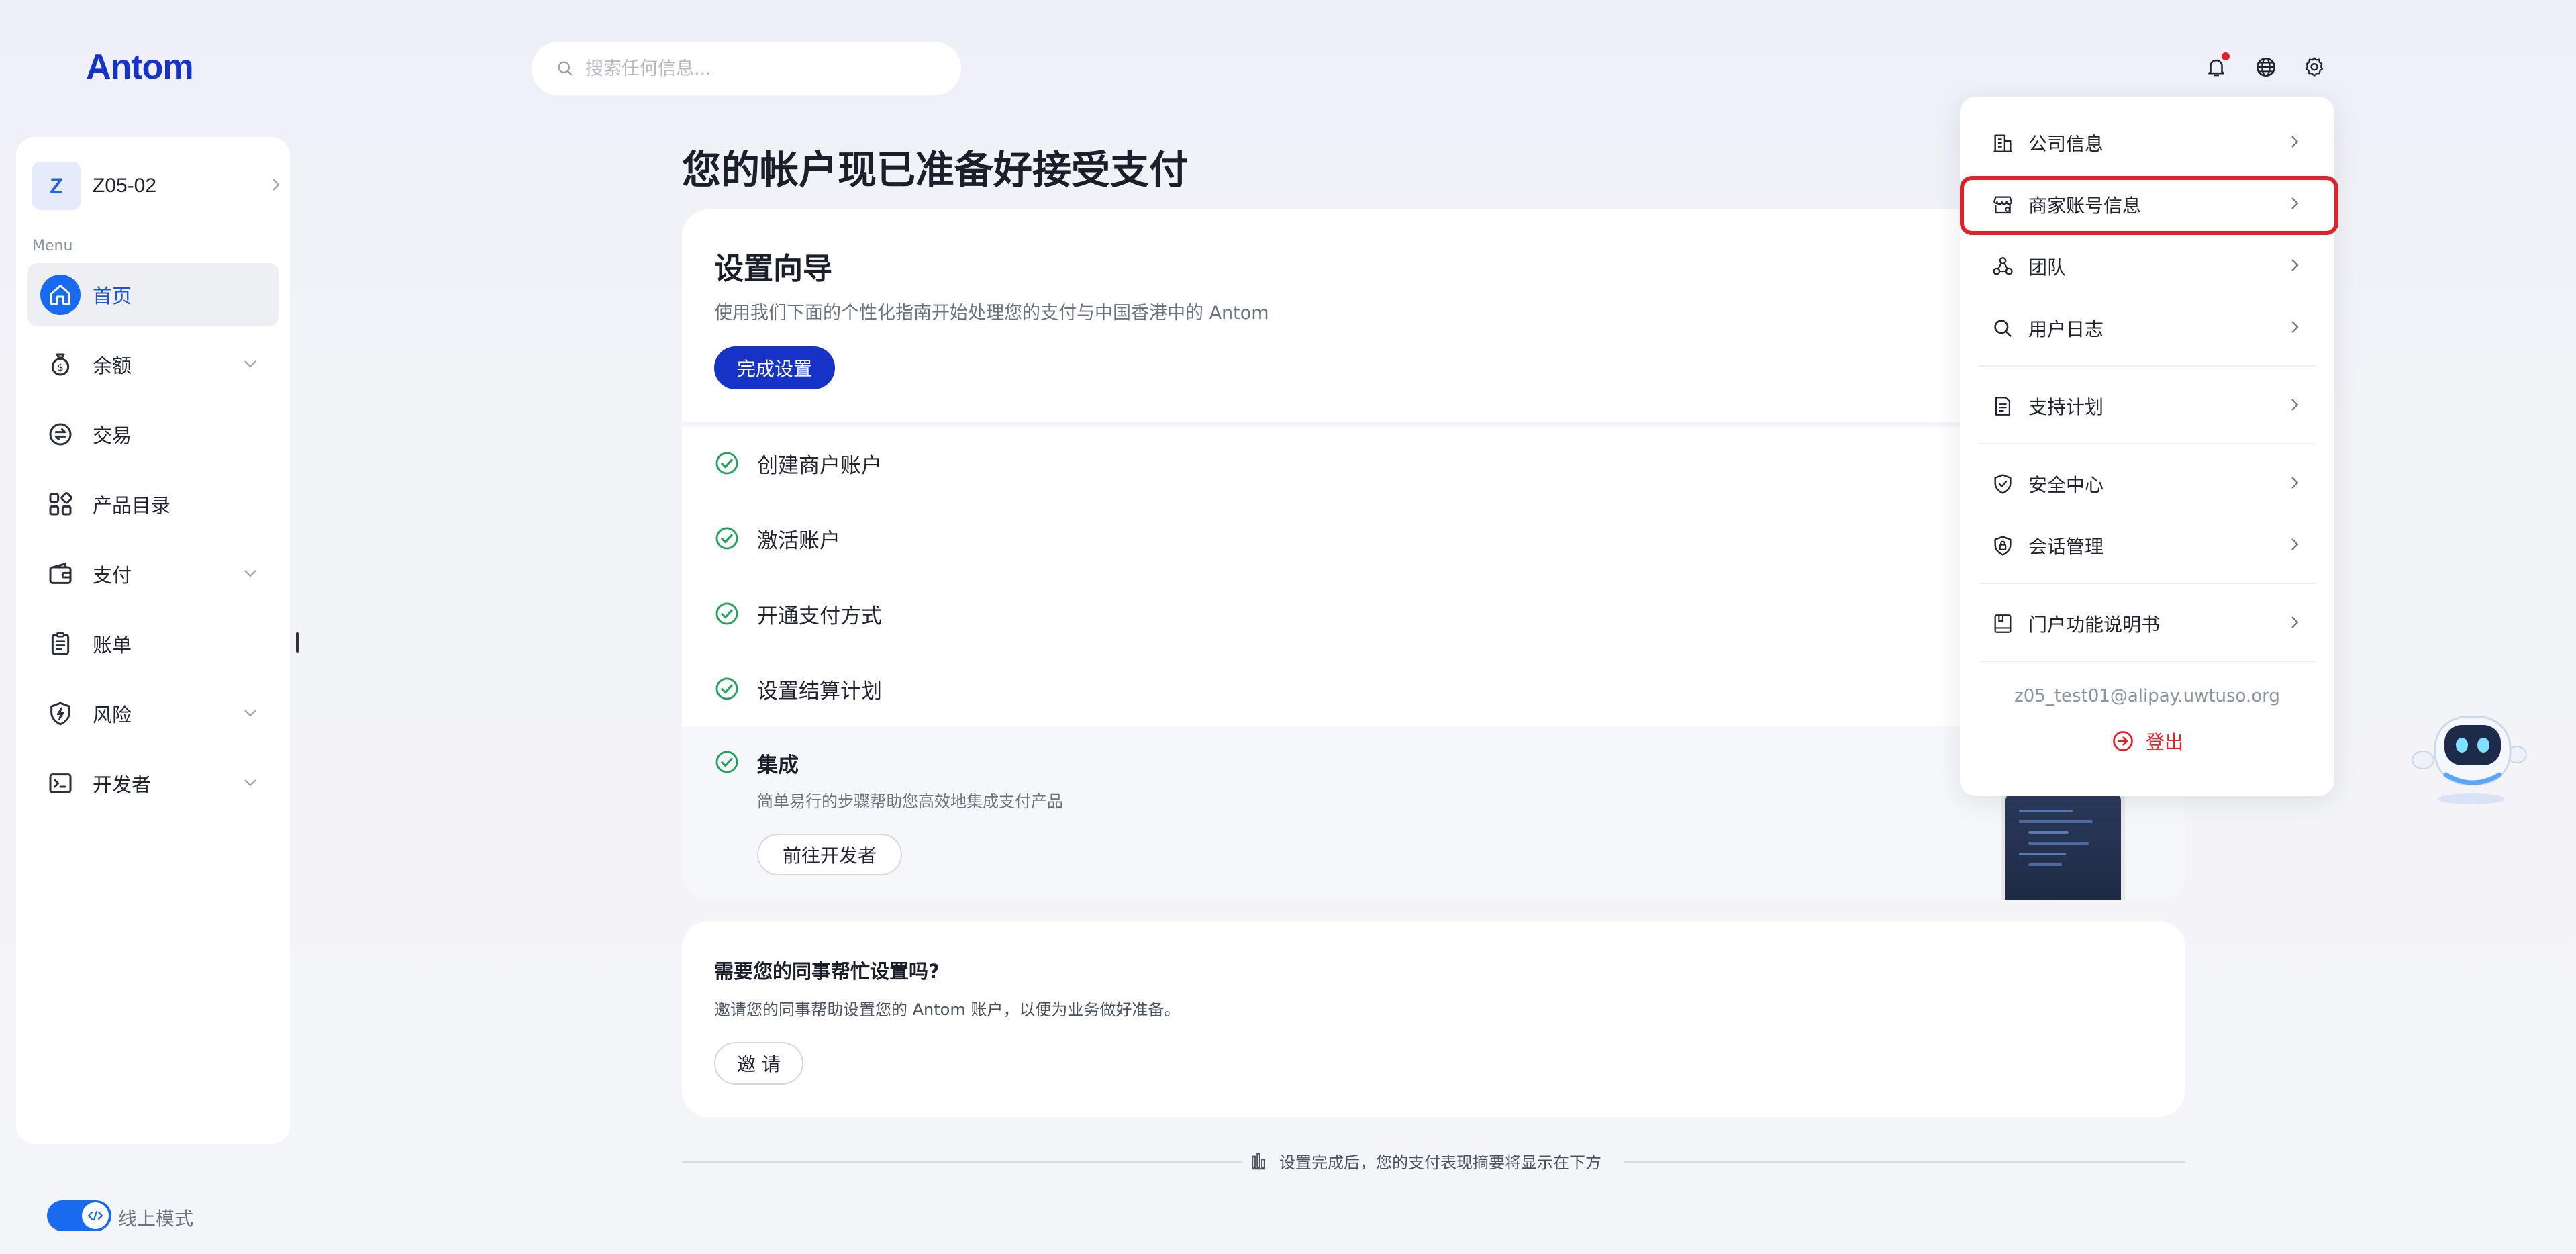 The width and height of the screenshot is (2576, 1254). What do you see at coordinates (1284, 613) in the screenshot?
I see `setup-step-payment-methods: 开通支付方式` at bounding box center [1284, 613].